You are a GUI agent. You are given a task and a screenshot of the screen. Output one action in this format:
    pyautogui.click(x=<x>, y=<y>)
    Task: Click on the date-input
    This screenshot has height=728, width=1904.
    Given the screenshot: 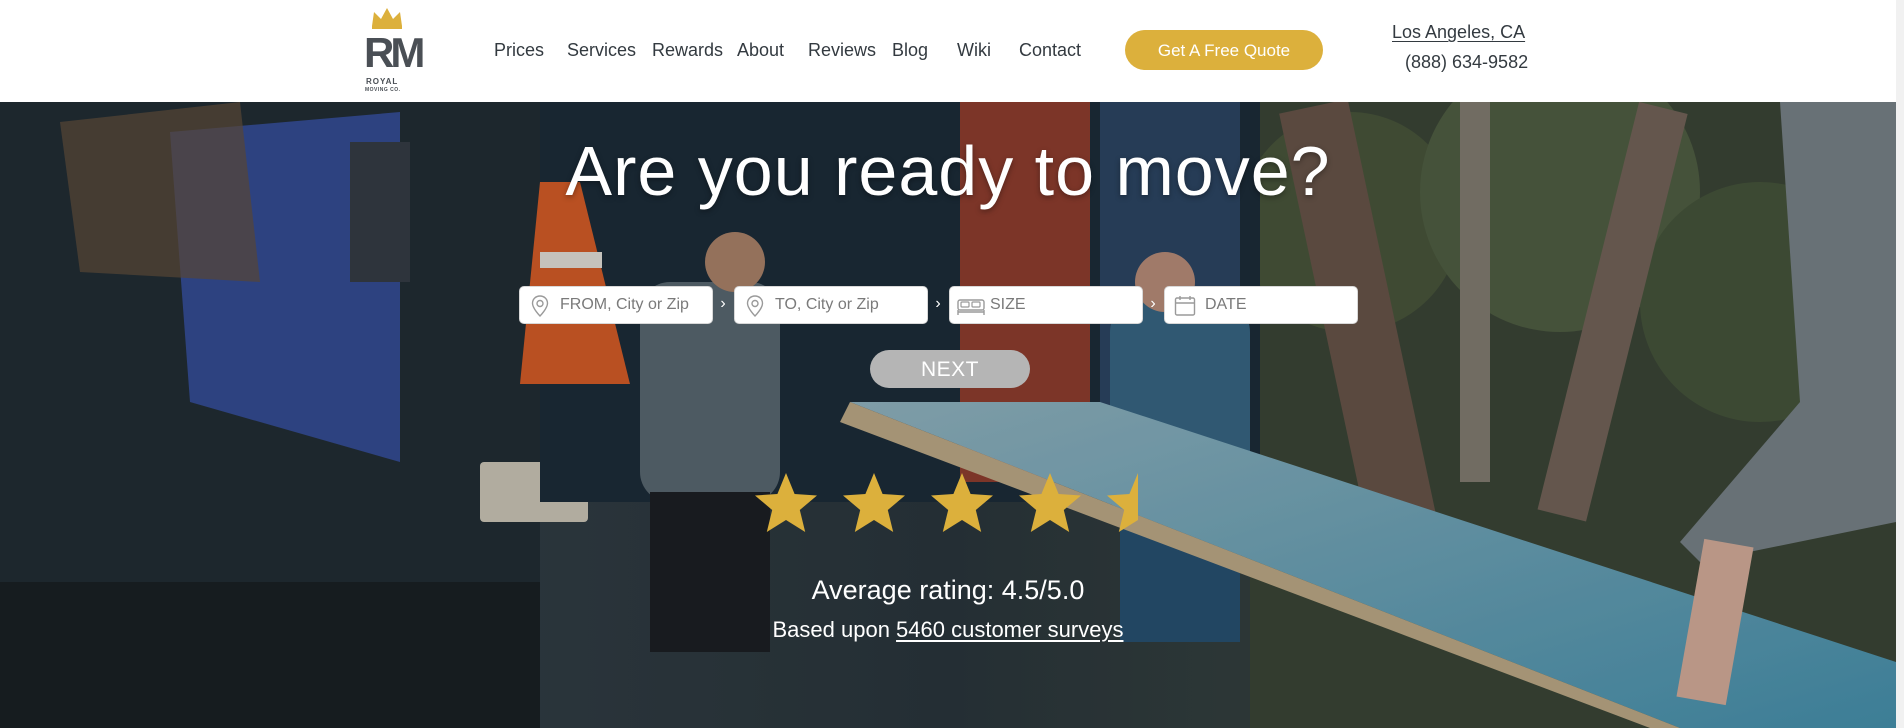 What is the action you would take?
    pyautogui.click(x=1278, y=305)
    